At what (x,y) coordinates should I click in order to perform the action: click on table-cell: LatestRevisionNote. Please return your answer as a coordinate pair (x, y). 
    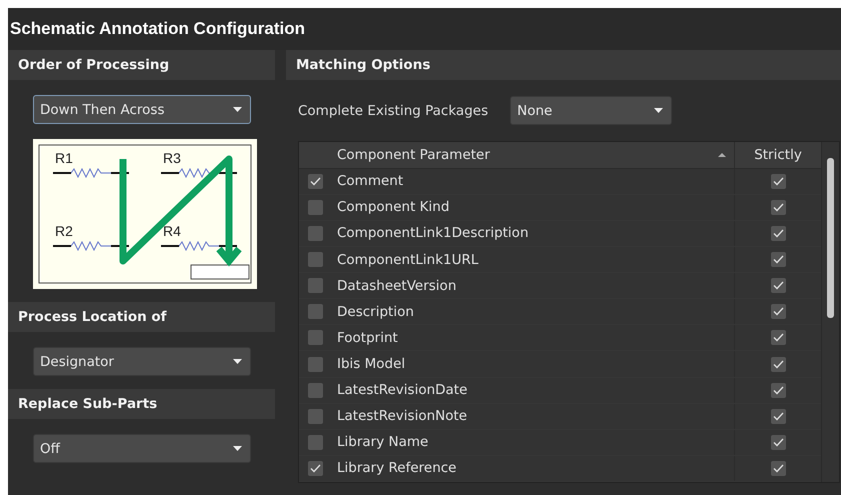
    Looking at the image, I should click on (402, 416).